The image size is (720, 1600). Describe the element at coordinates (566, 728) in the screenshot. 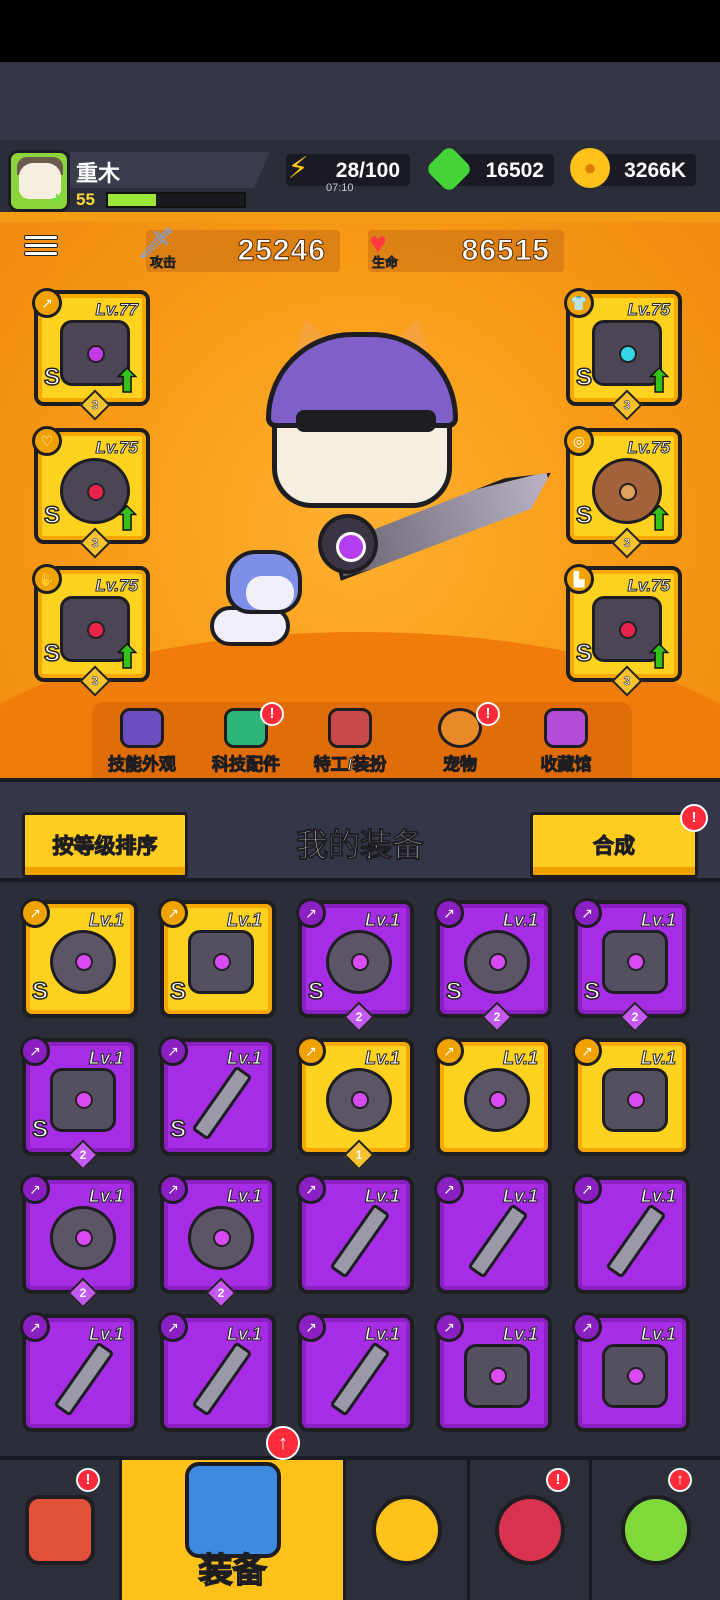

I see `chest-icon` at that location.